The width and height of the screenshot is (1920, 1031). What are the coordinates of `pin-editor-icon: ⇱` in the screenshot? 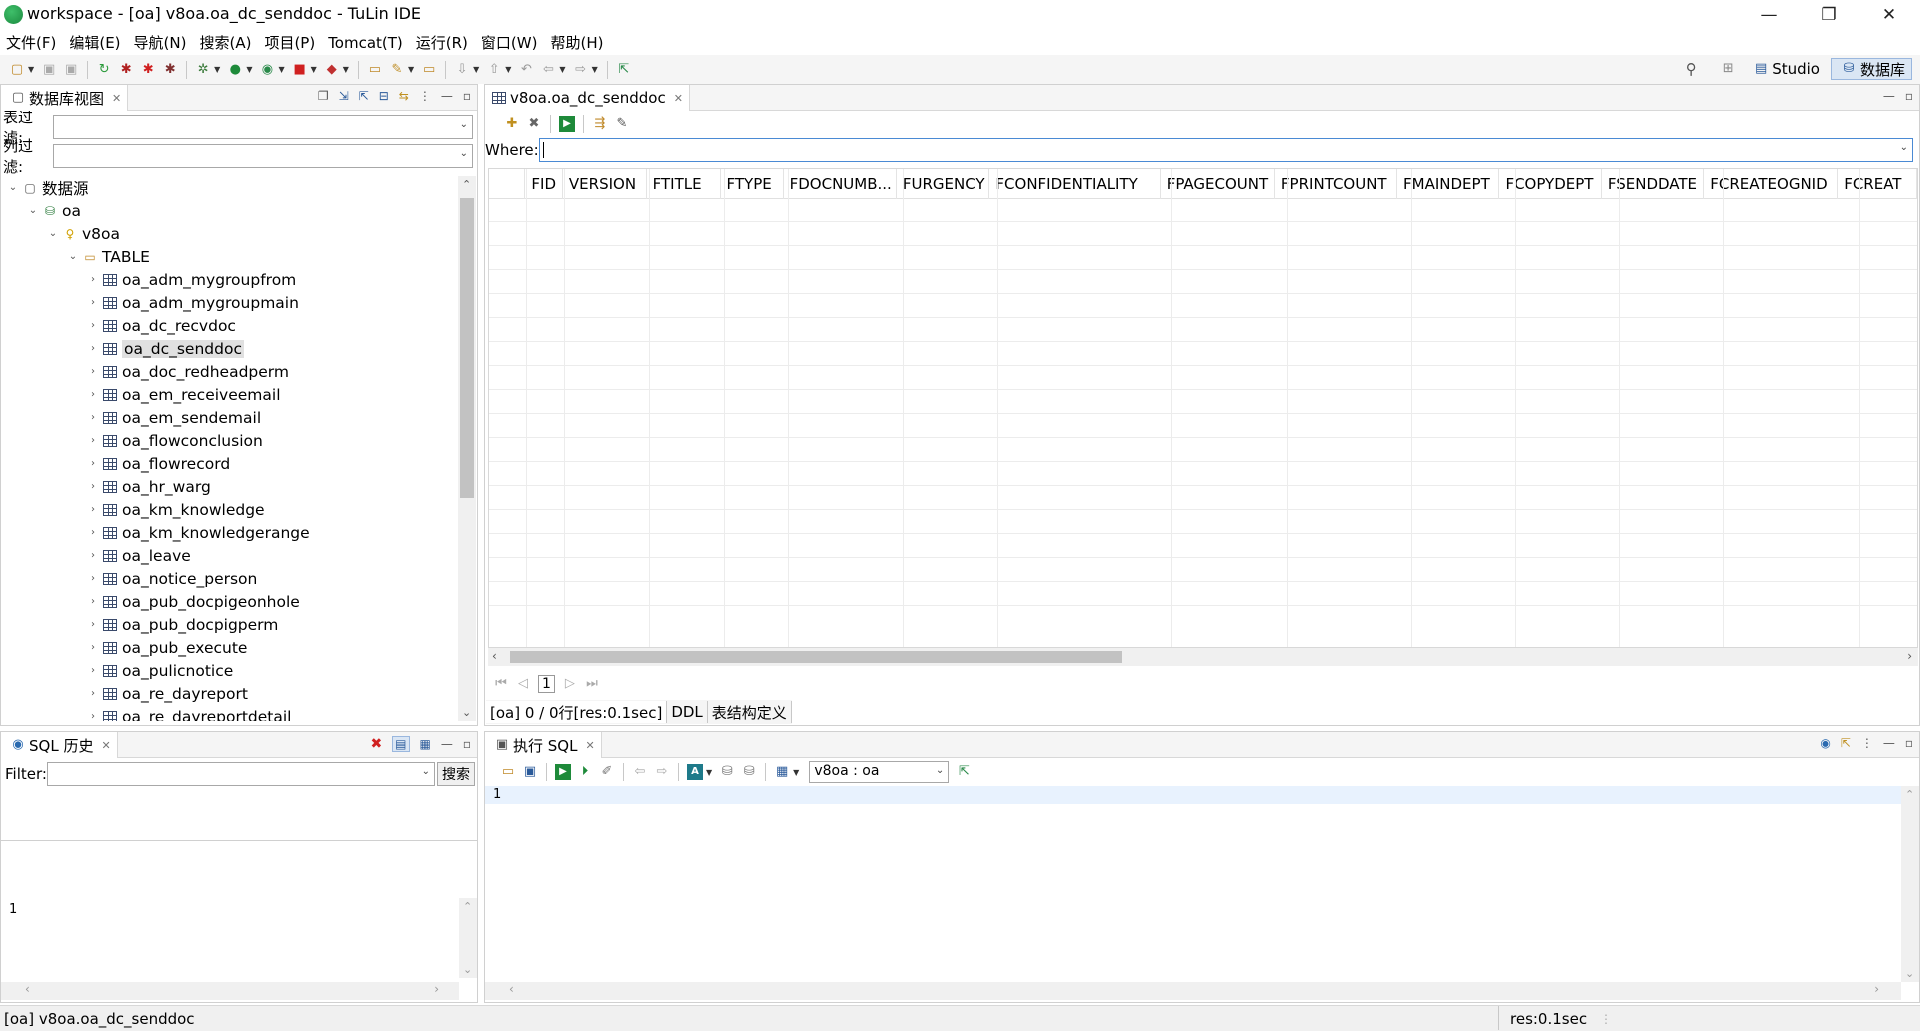 It's located at (624, 70).